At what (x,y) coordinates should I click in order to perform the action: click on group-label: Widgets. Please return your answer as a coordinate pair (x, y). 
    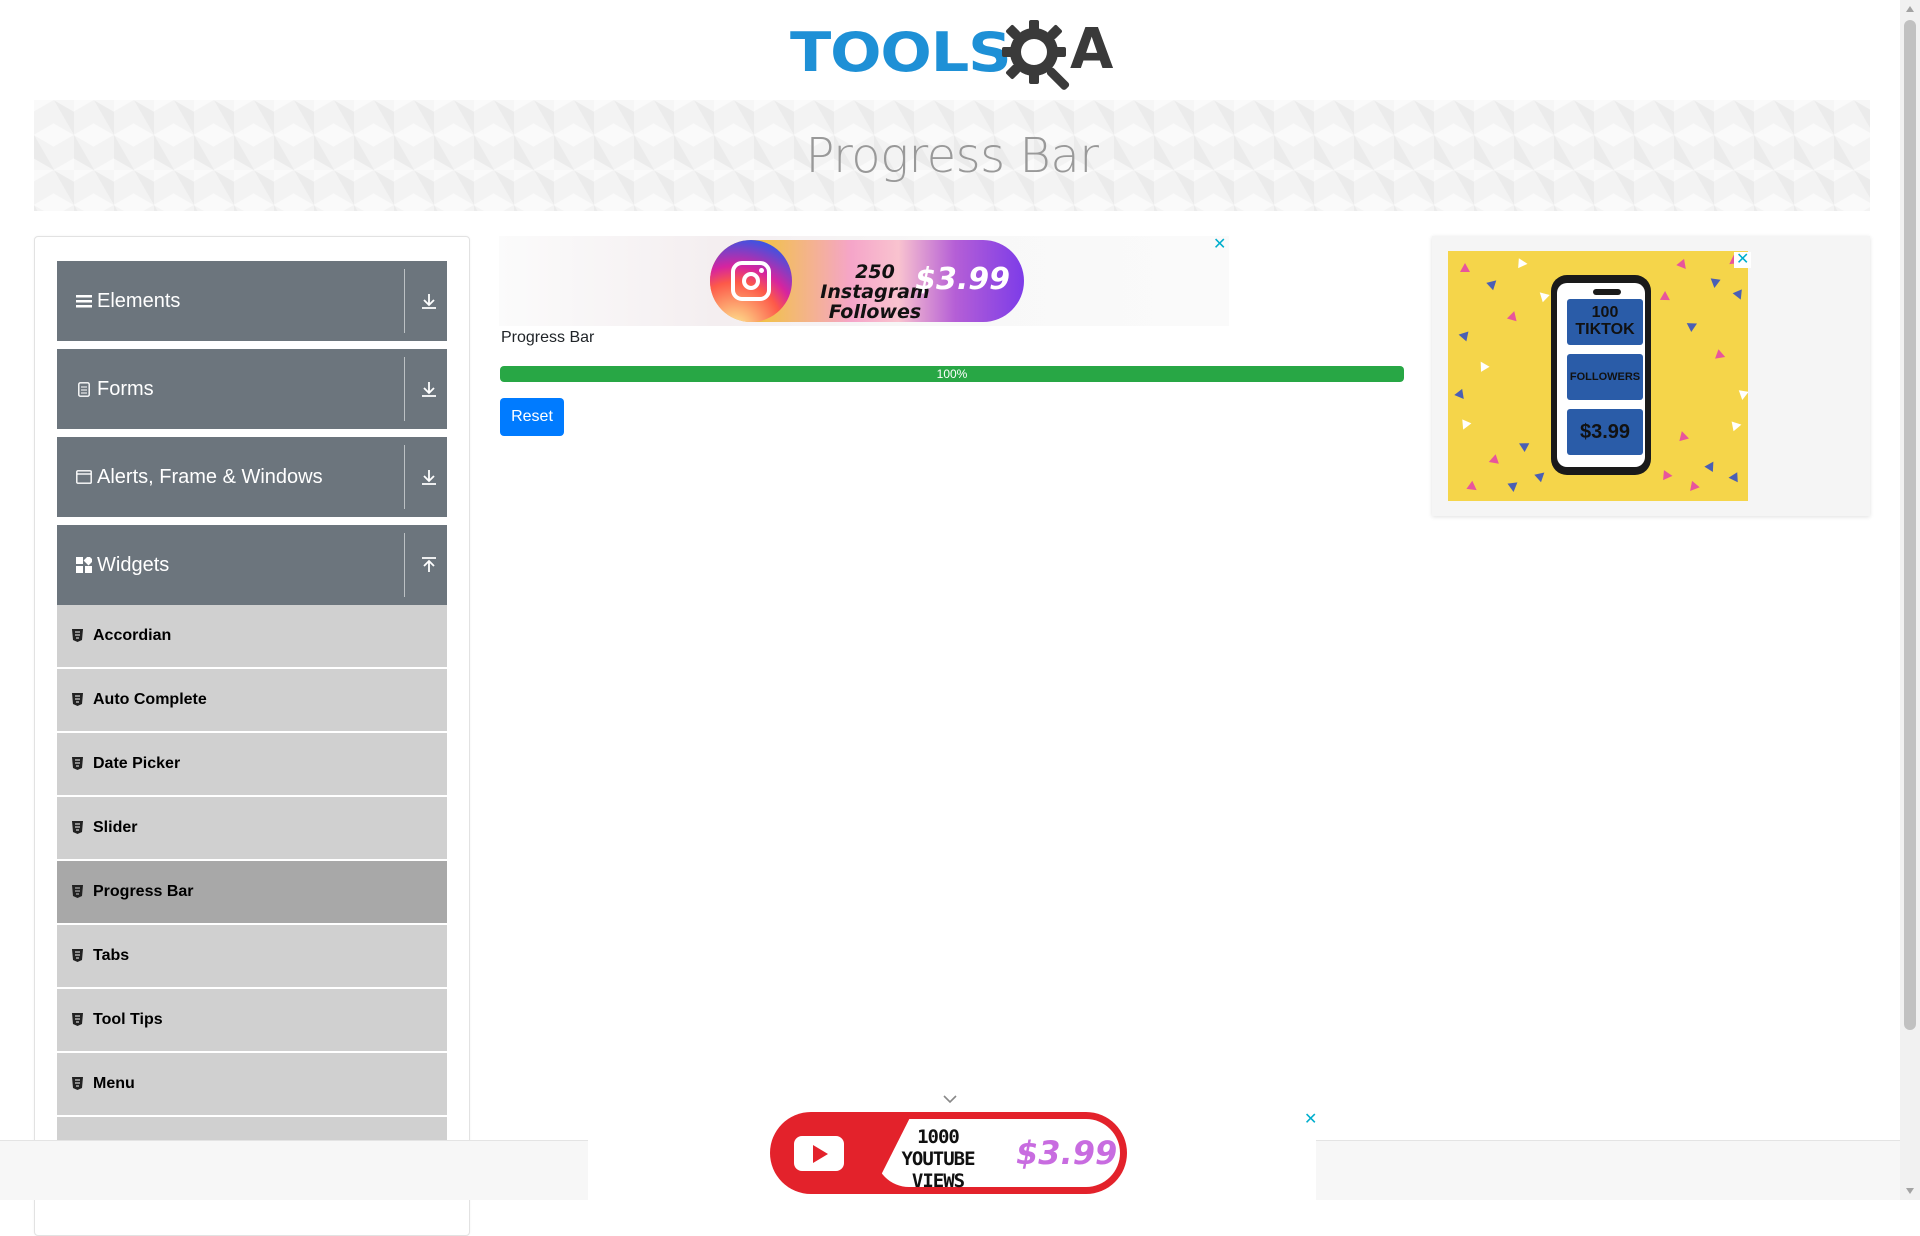
    Looking at the image, I should click on (133, 564).